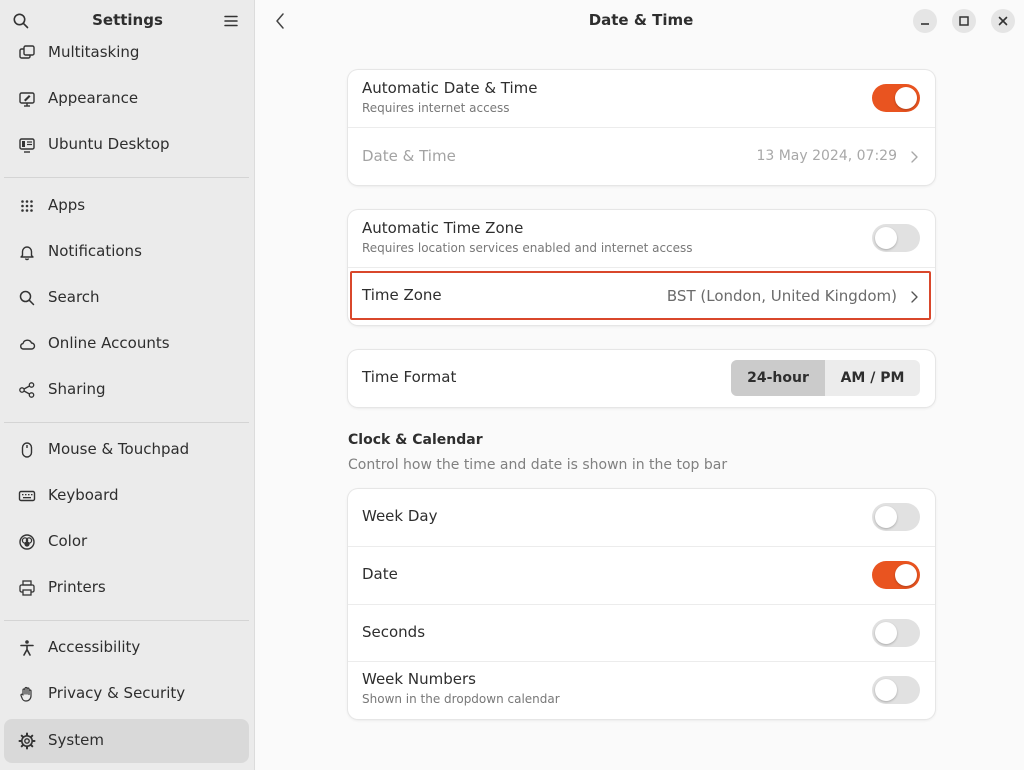 The width and height of the screenshot is (1024, 770). I want to click on sidebar-item-system: System, so click(126, 741).